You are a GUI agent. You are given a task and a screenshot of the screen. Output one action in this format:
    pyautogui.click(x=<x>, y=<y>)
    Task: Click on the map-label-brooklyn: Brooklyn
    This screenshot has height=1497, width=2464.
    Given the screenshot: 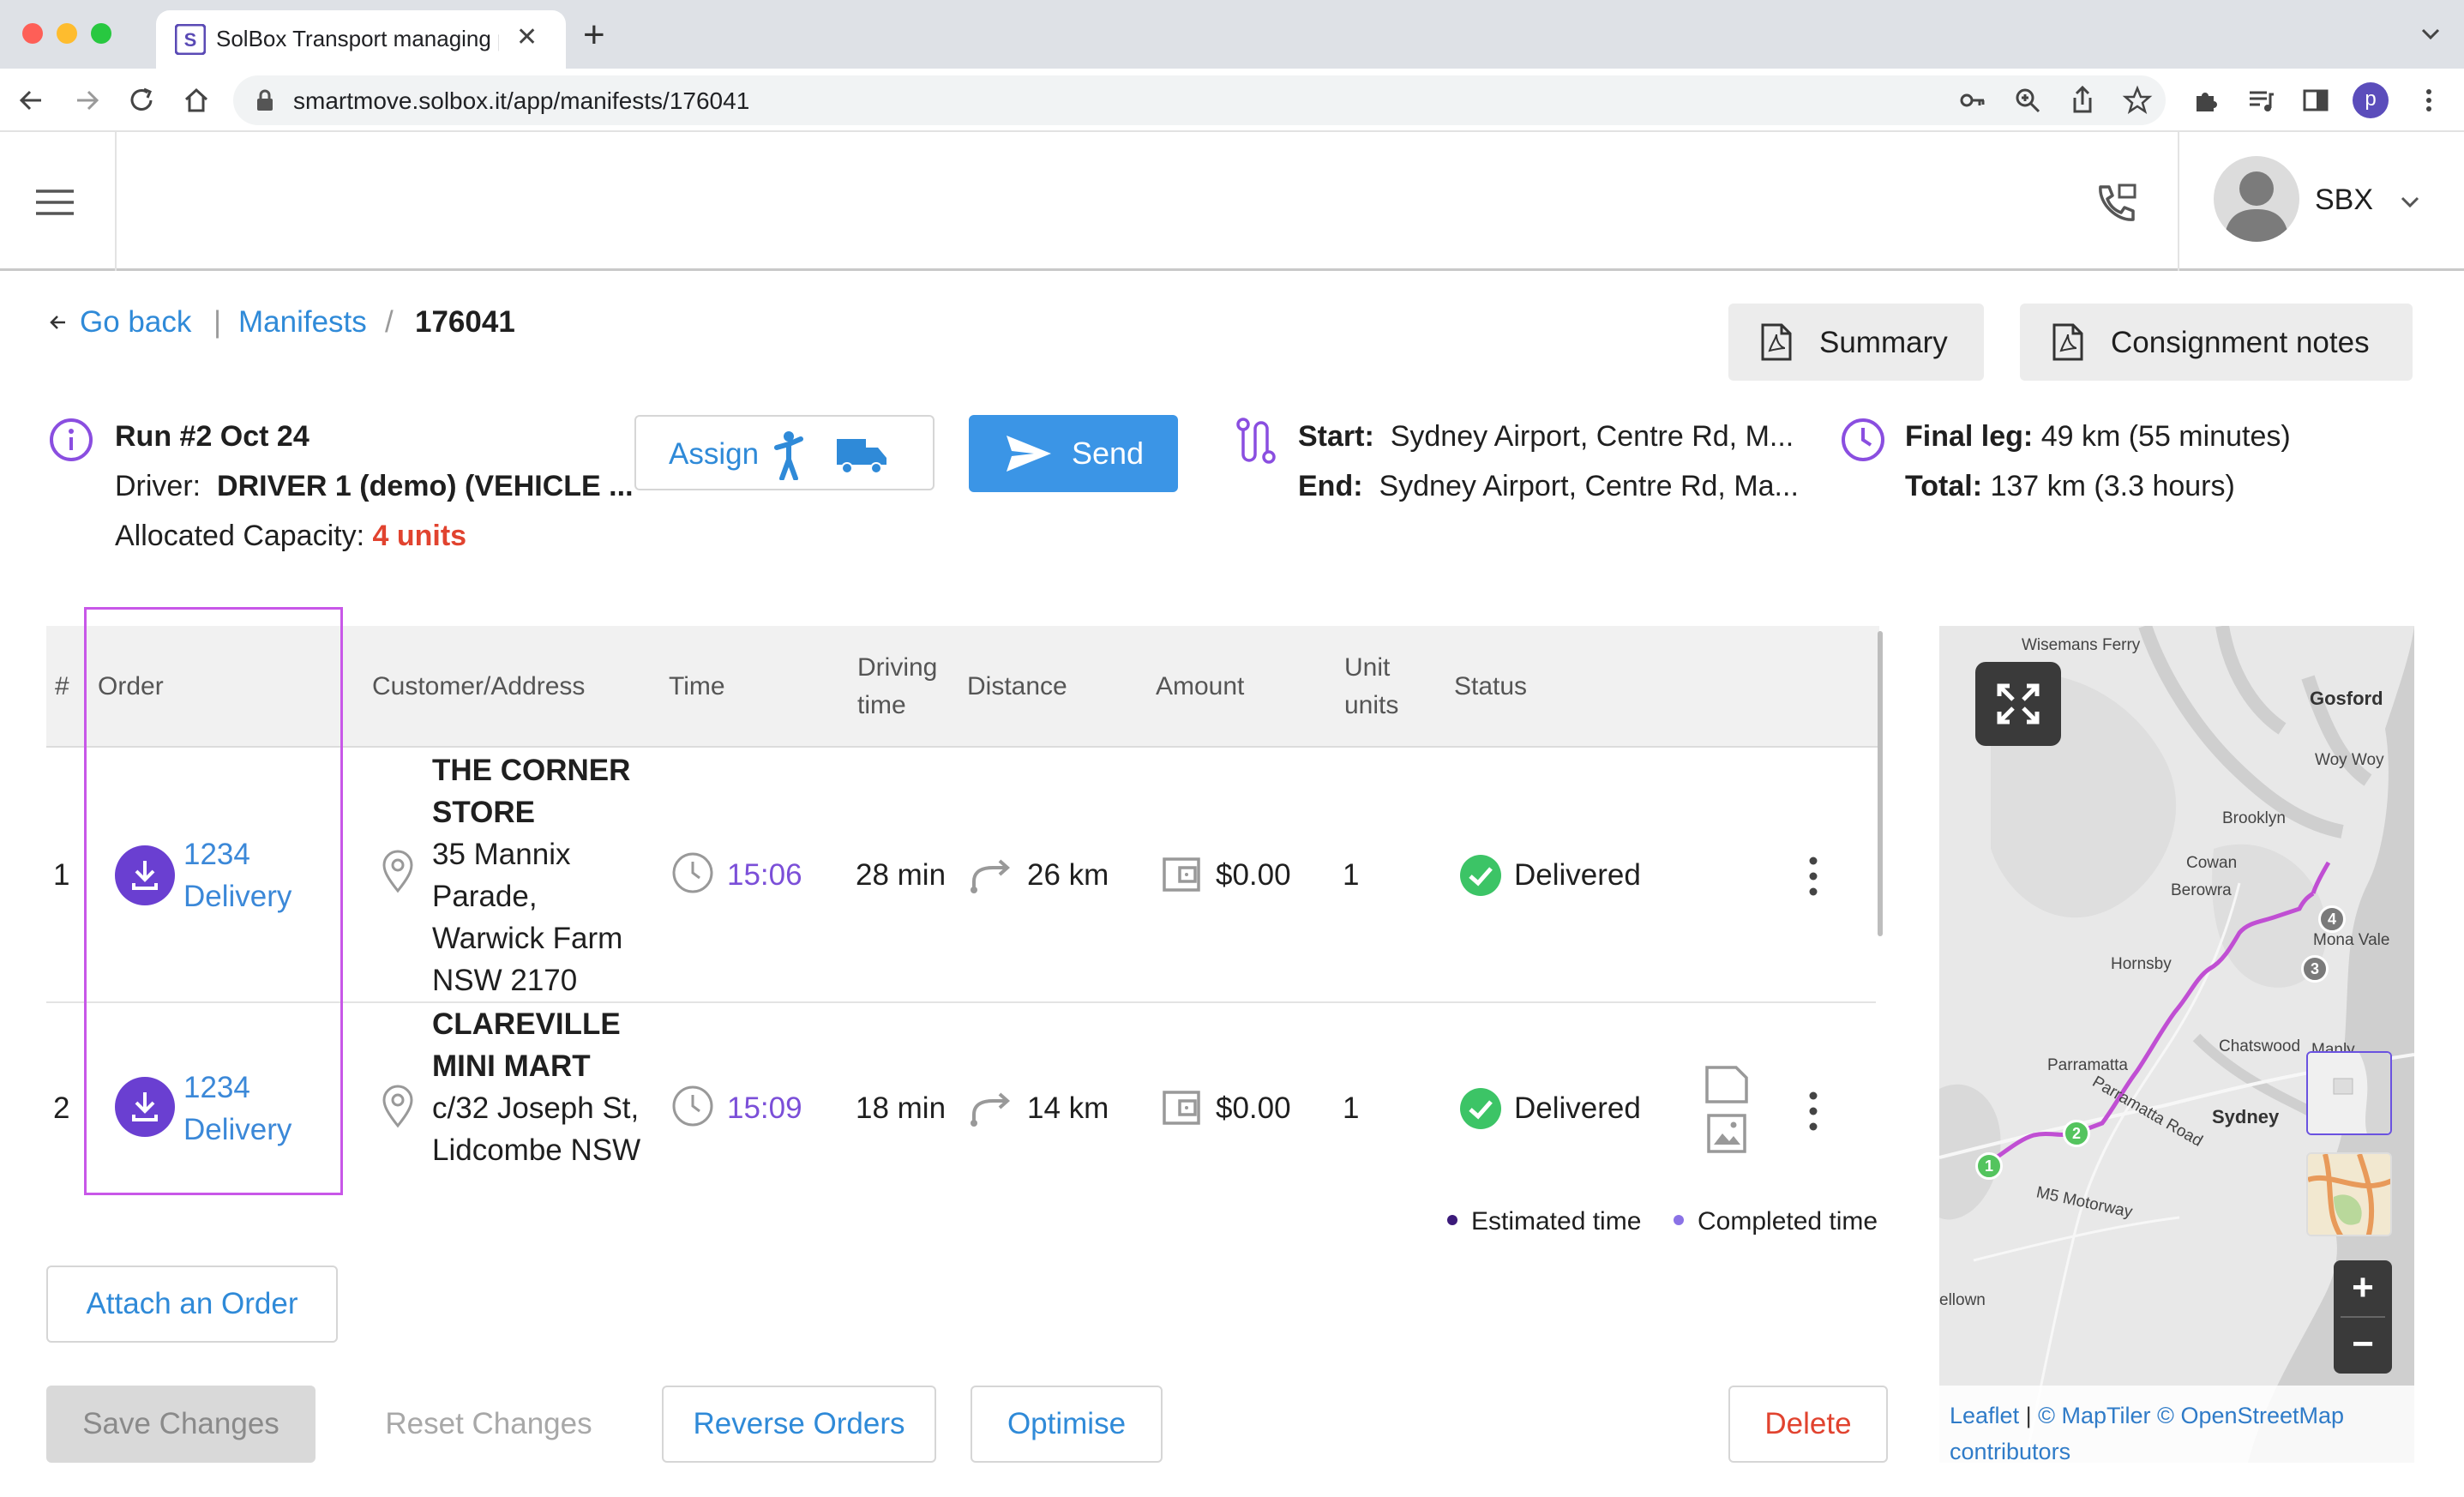 What is the action you would take?
    pyautogui.click(x=2254, y=818)
    